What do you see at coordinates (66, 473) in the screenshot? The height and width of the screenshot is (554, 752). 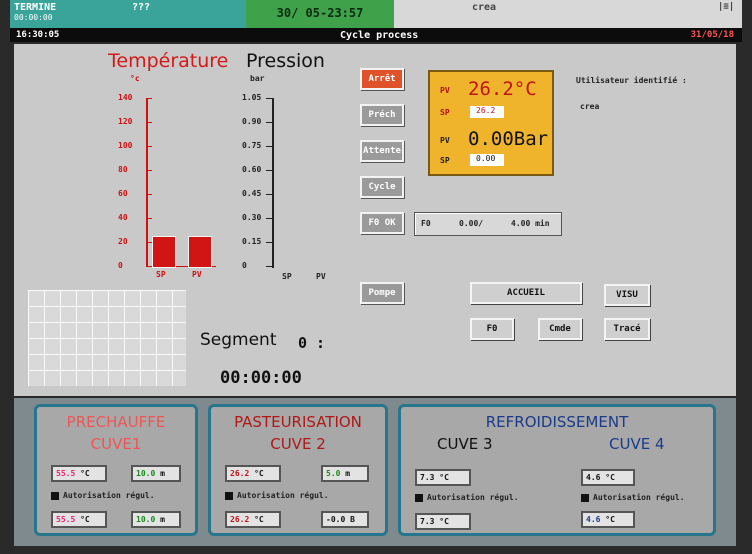 I see `prechauffe-temp1: 55.5` at bounding box center [66, 473].